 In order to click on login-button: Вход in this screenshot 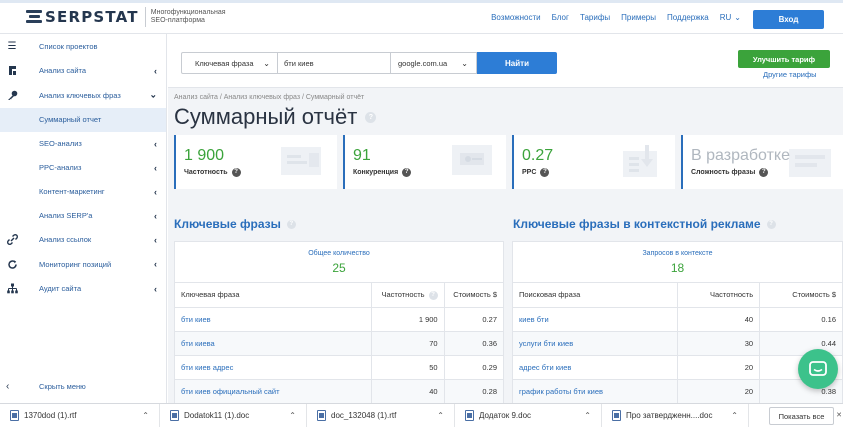, I will do `click(788, 19)`.